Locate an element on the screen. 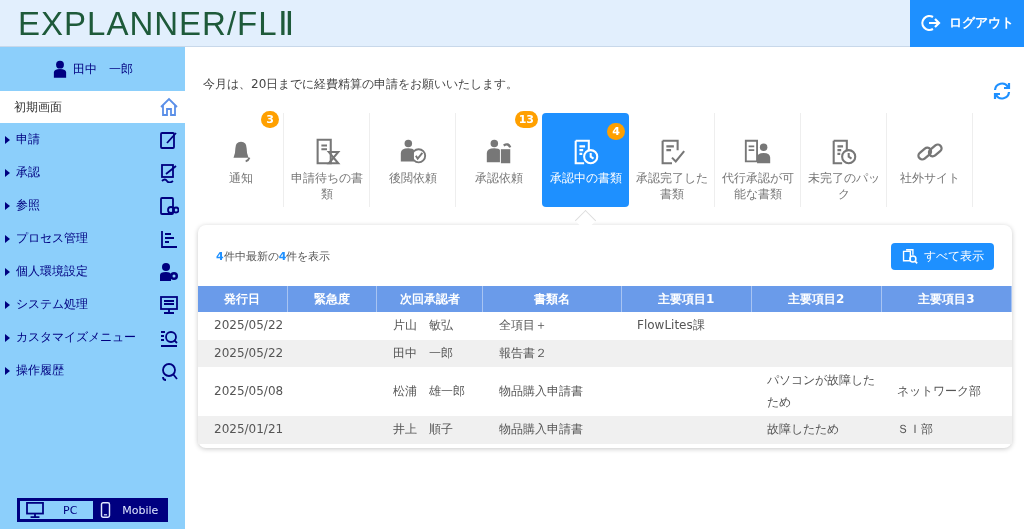 This screenshot has height=529, width=1024. sidebar-menu-item: カスタマイズメニュー is located at coordinates (92, 337).